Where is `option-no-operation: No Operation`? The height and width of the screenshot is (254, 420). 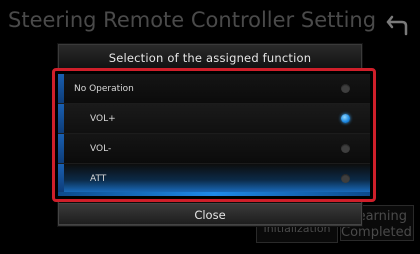
option-no-operation: No Operation is located at coordinates (214, 89).